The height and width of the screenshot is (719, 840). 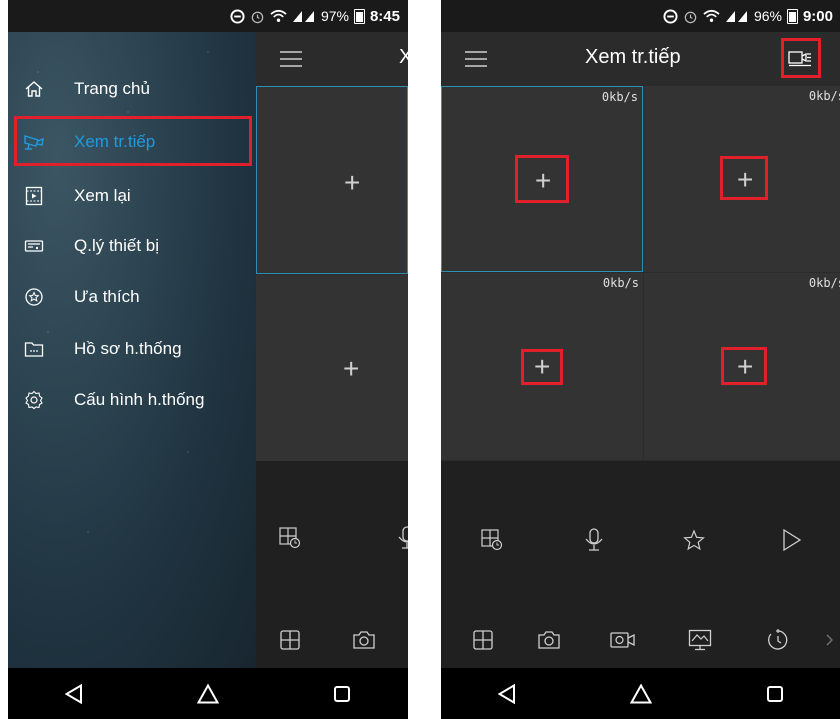 I want to click on settings-icon, so click(x=34, y=400).